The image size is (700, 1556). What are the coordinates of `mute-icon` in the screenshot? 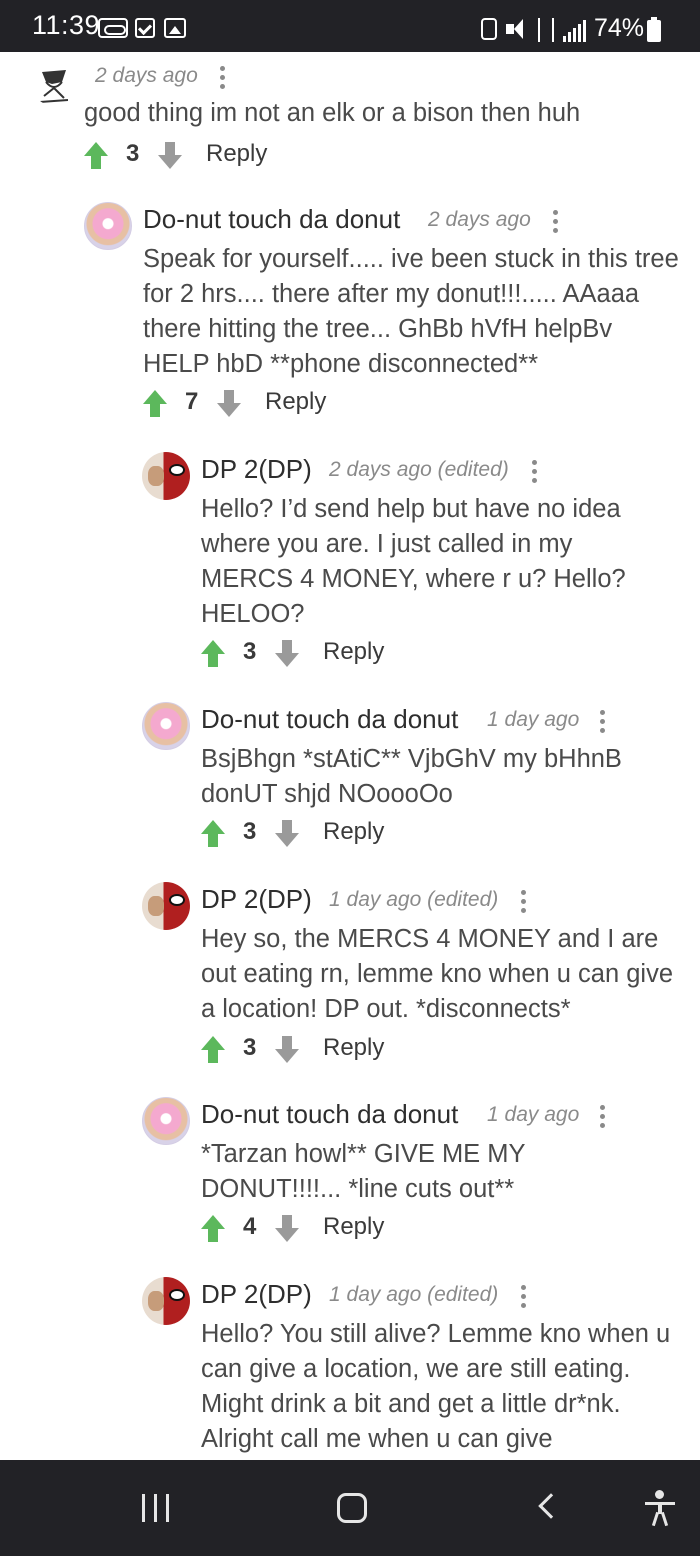 It's located at (517, 29).